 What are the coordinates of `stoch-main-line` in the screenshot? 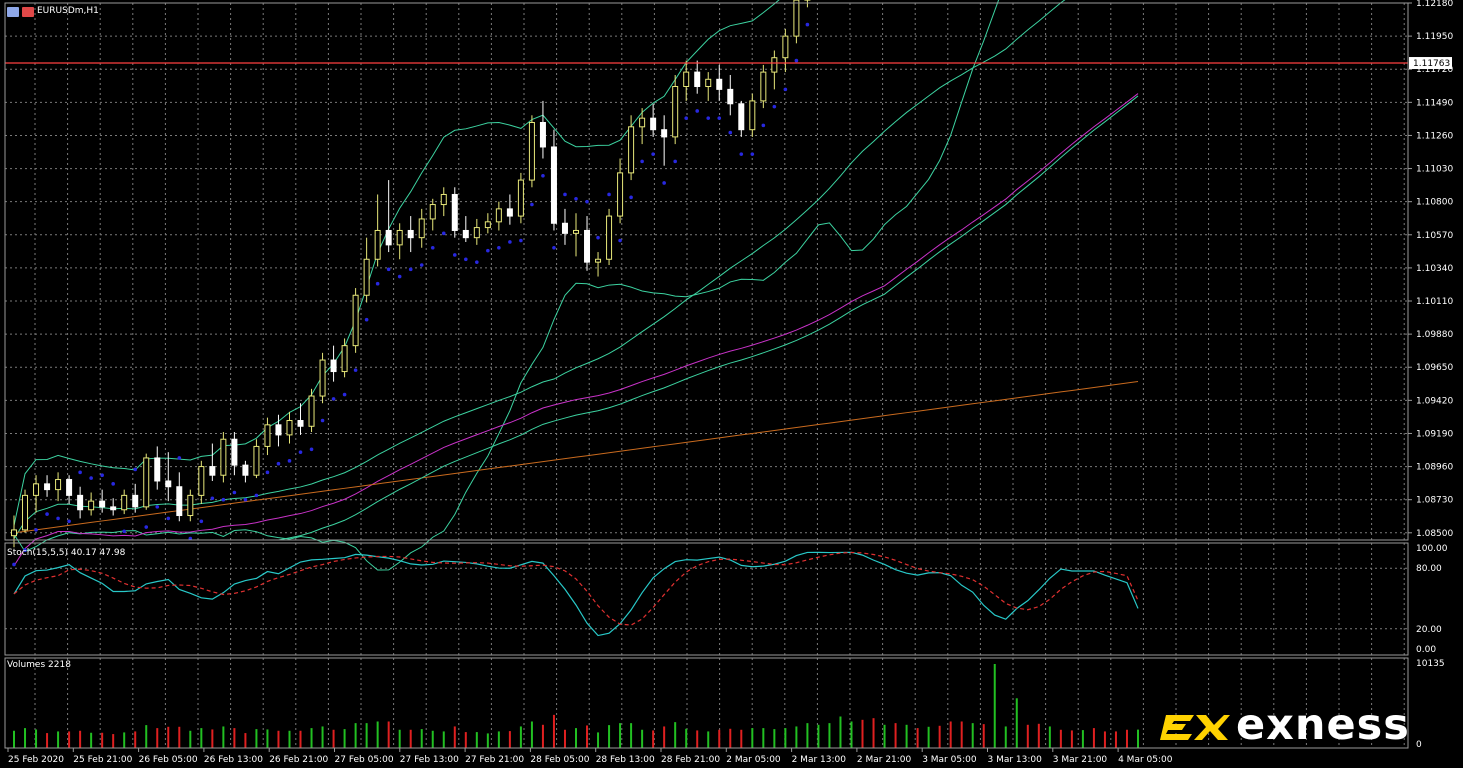 It's located at (576, 594).